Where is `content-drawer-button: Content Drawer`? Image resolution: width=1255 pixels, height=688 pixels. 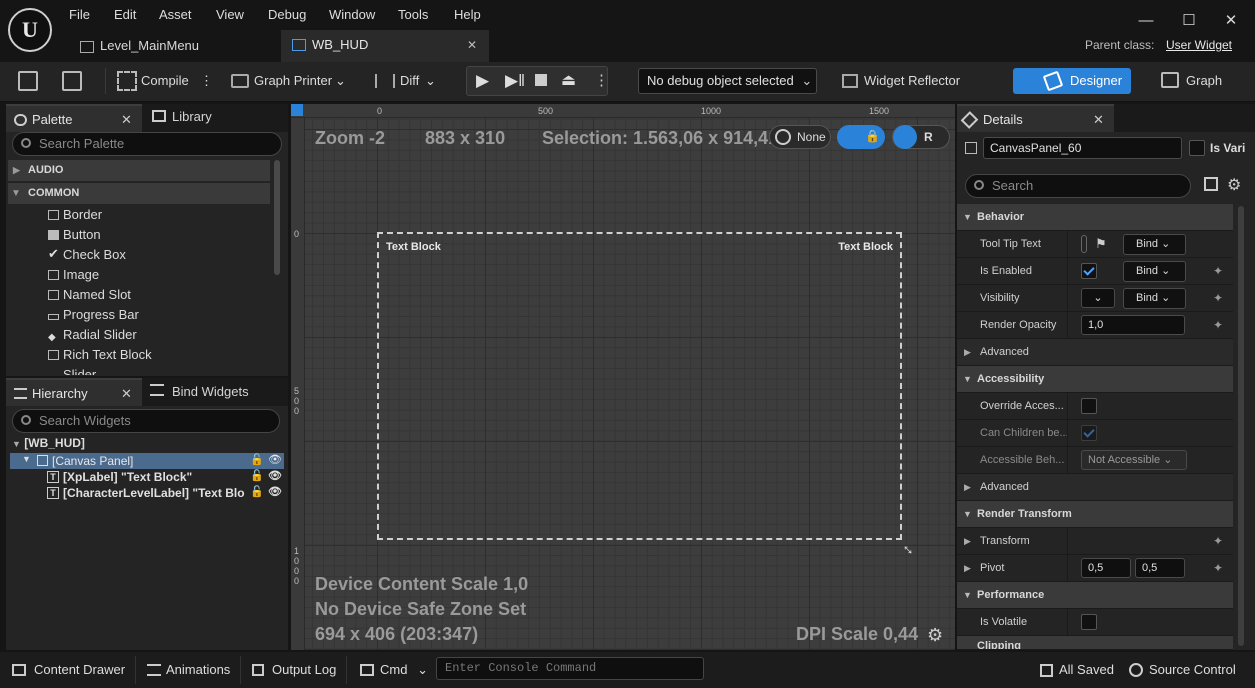
content-drawer-button: Content Drawer is located at coordinates (68, 670).